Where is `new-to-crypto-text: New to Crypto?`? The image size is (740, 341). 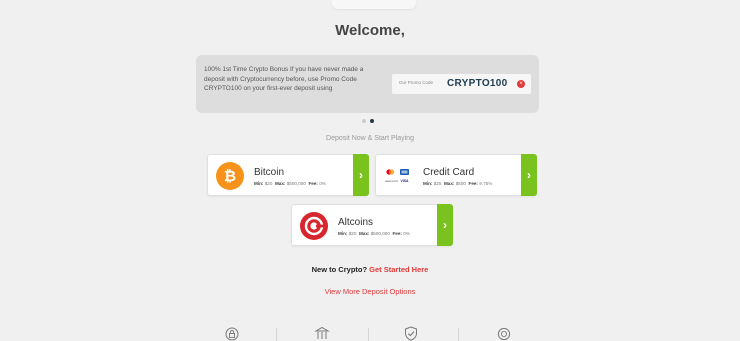
new-to-crypto-text: New to Crypto? is located at coordinates (339, 269).